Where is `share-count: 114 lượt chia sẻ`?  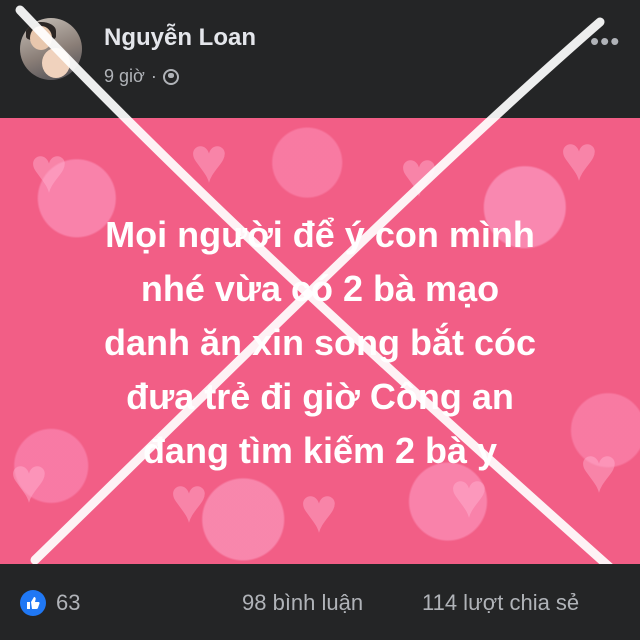 share-count: 114 lượt chia sẻ is located at coordinates (500, 603).